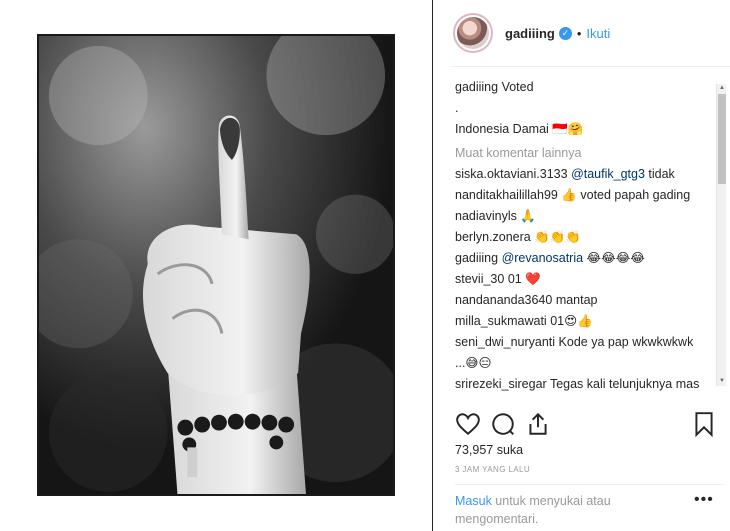 This screenshot has height=531, width=730. Describe the element at coordinates (505, 342) in the screenshot. I see `comment-username: seni_dwi_nuryanti` at that location.